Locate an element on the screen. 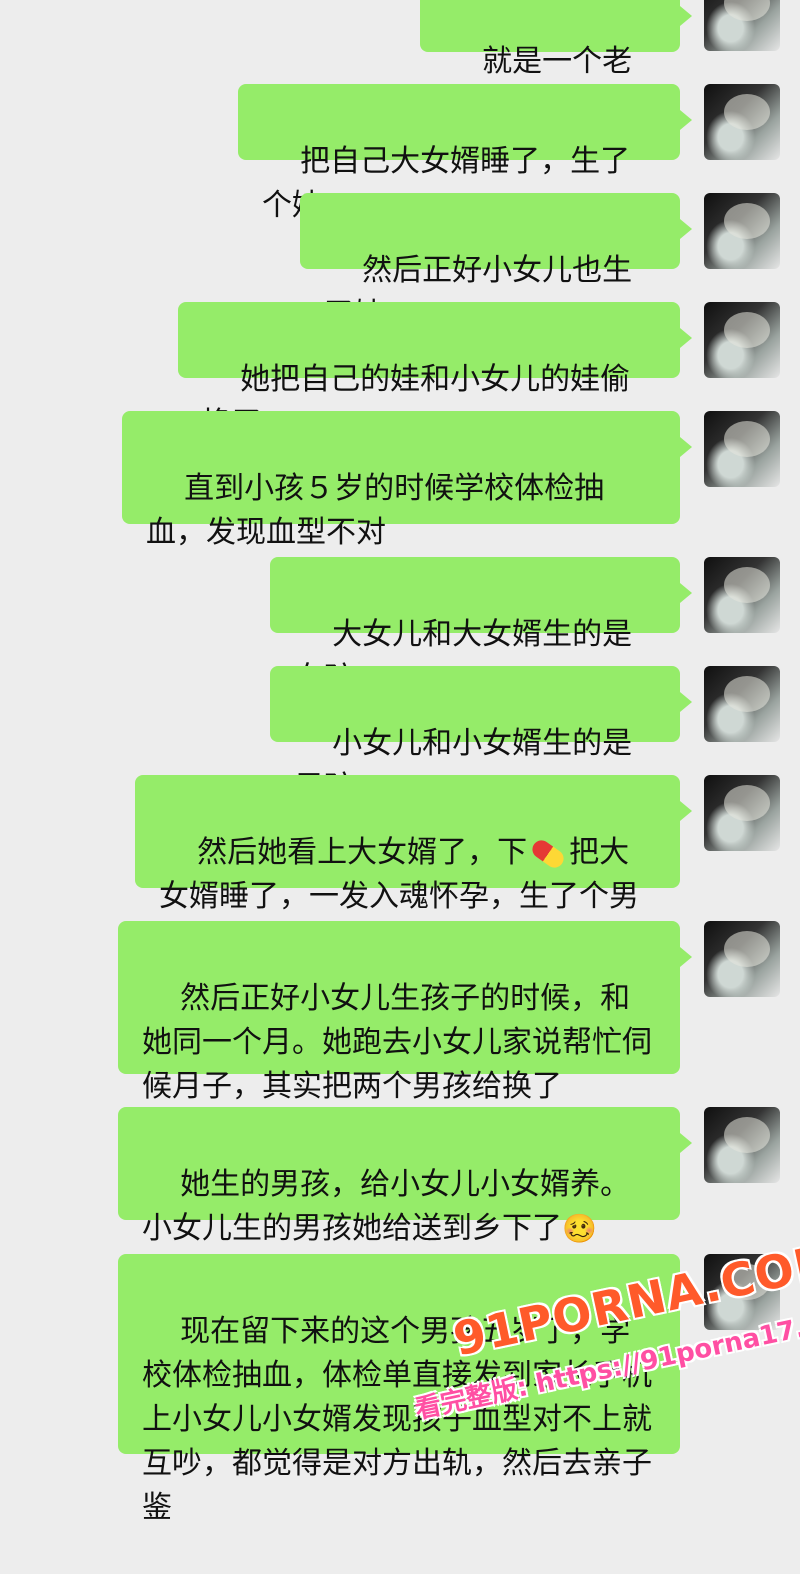  message-bubble: 大女儿和大女婿生的是女孩 is located at coordinates (481, 626).